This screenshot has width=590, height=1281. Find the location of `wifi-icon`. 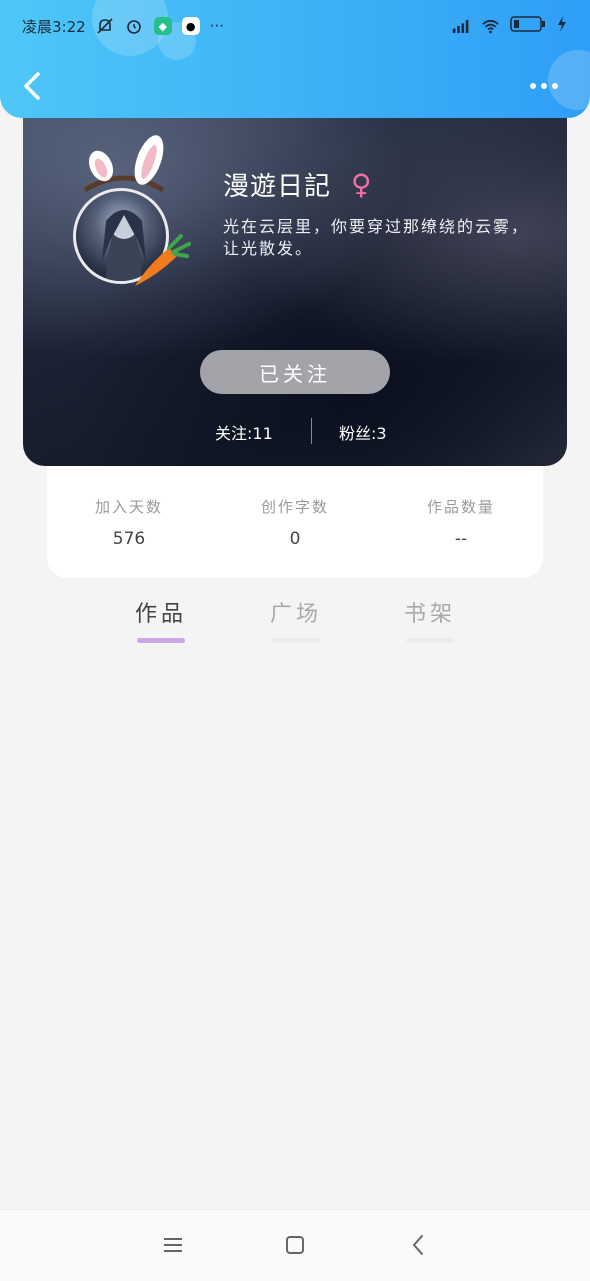

wifi-icon is located at coordinates (490, 26).